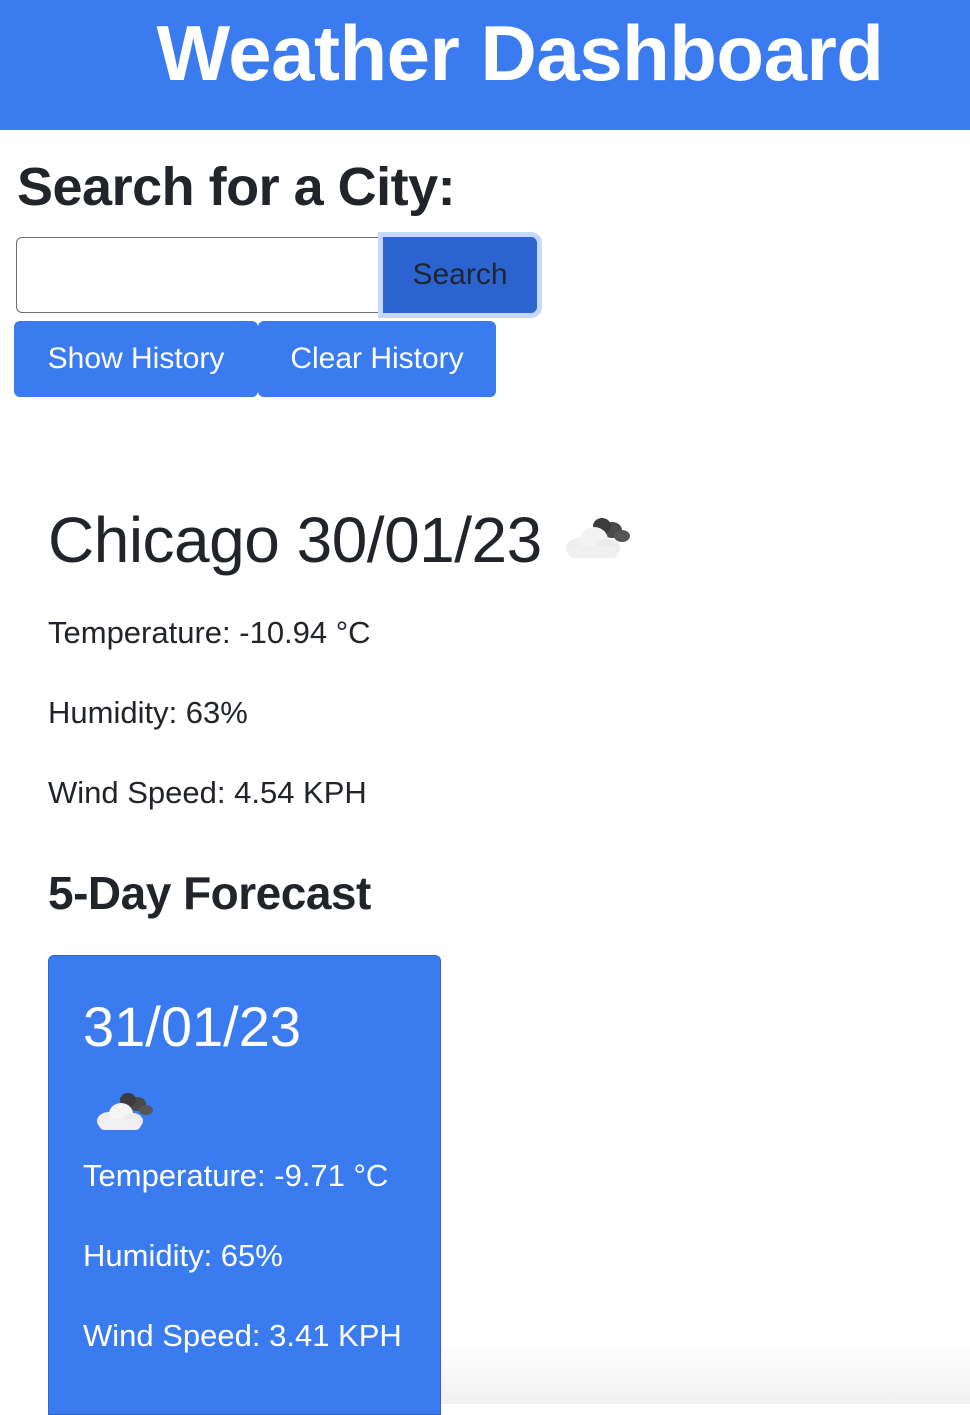 Image resolution: width=970 pixels, height=1415 pixels. I want to click on show-history-button: Show History, so click(136, 359).